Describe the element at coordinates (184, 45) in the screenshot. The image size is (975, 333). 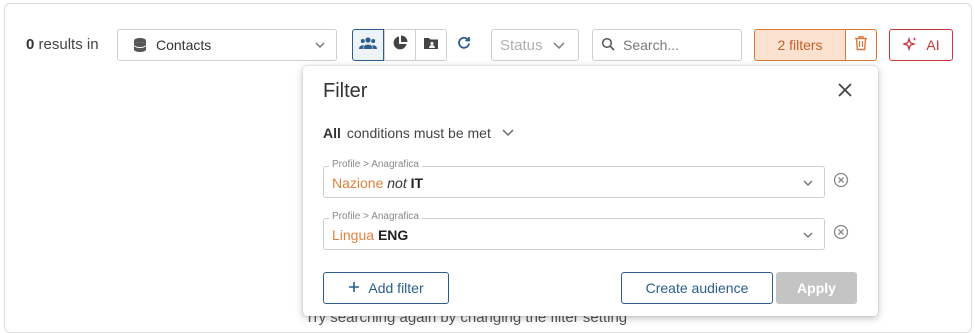
I see `collection-value: Contacts` at that location.